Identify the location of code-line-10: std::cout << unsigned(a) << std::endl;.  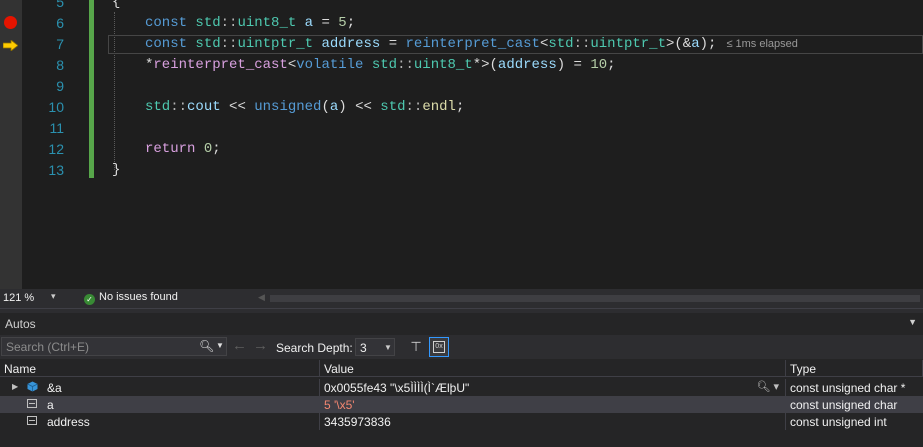
(304, 107).